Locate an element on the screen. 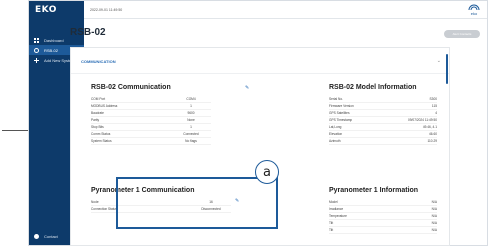 The height and width of the screenshot is (246, 490). table-row: Serial No. S300 is located at coordinates (383, 99).